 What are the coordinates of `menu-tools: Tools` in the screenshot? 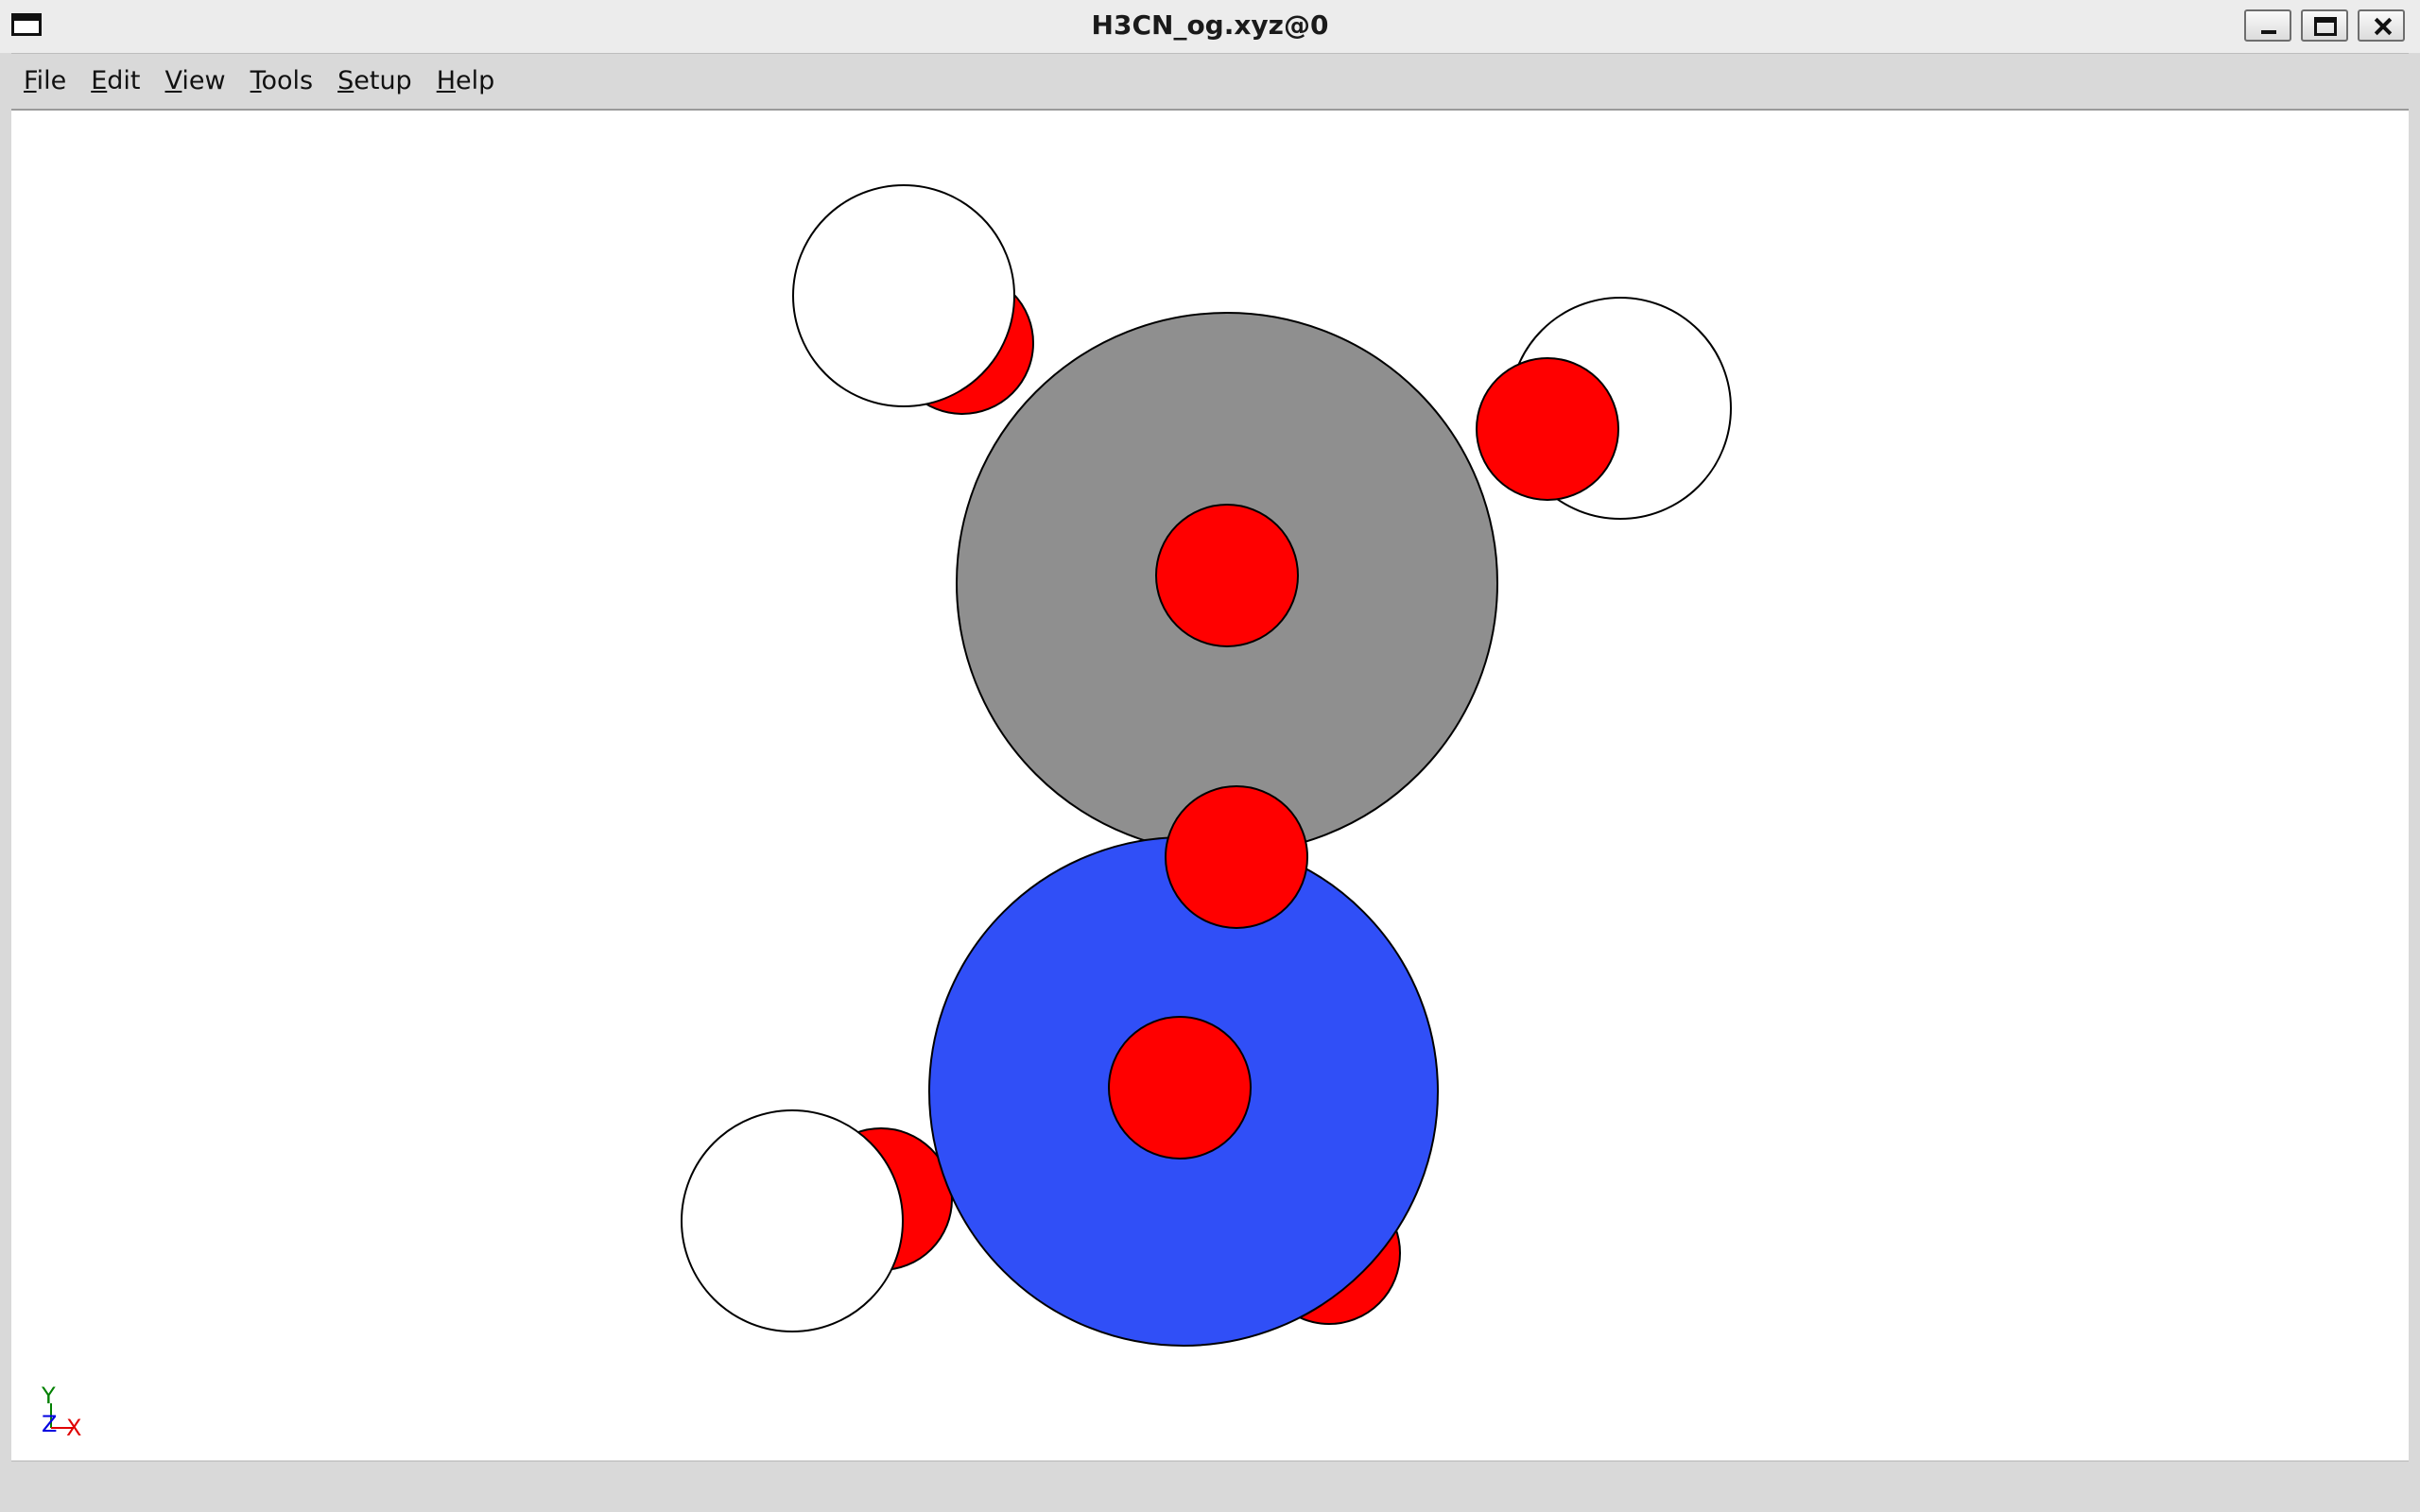 It's located at (282, 81).